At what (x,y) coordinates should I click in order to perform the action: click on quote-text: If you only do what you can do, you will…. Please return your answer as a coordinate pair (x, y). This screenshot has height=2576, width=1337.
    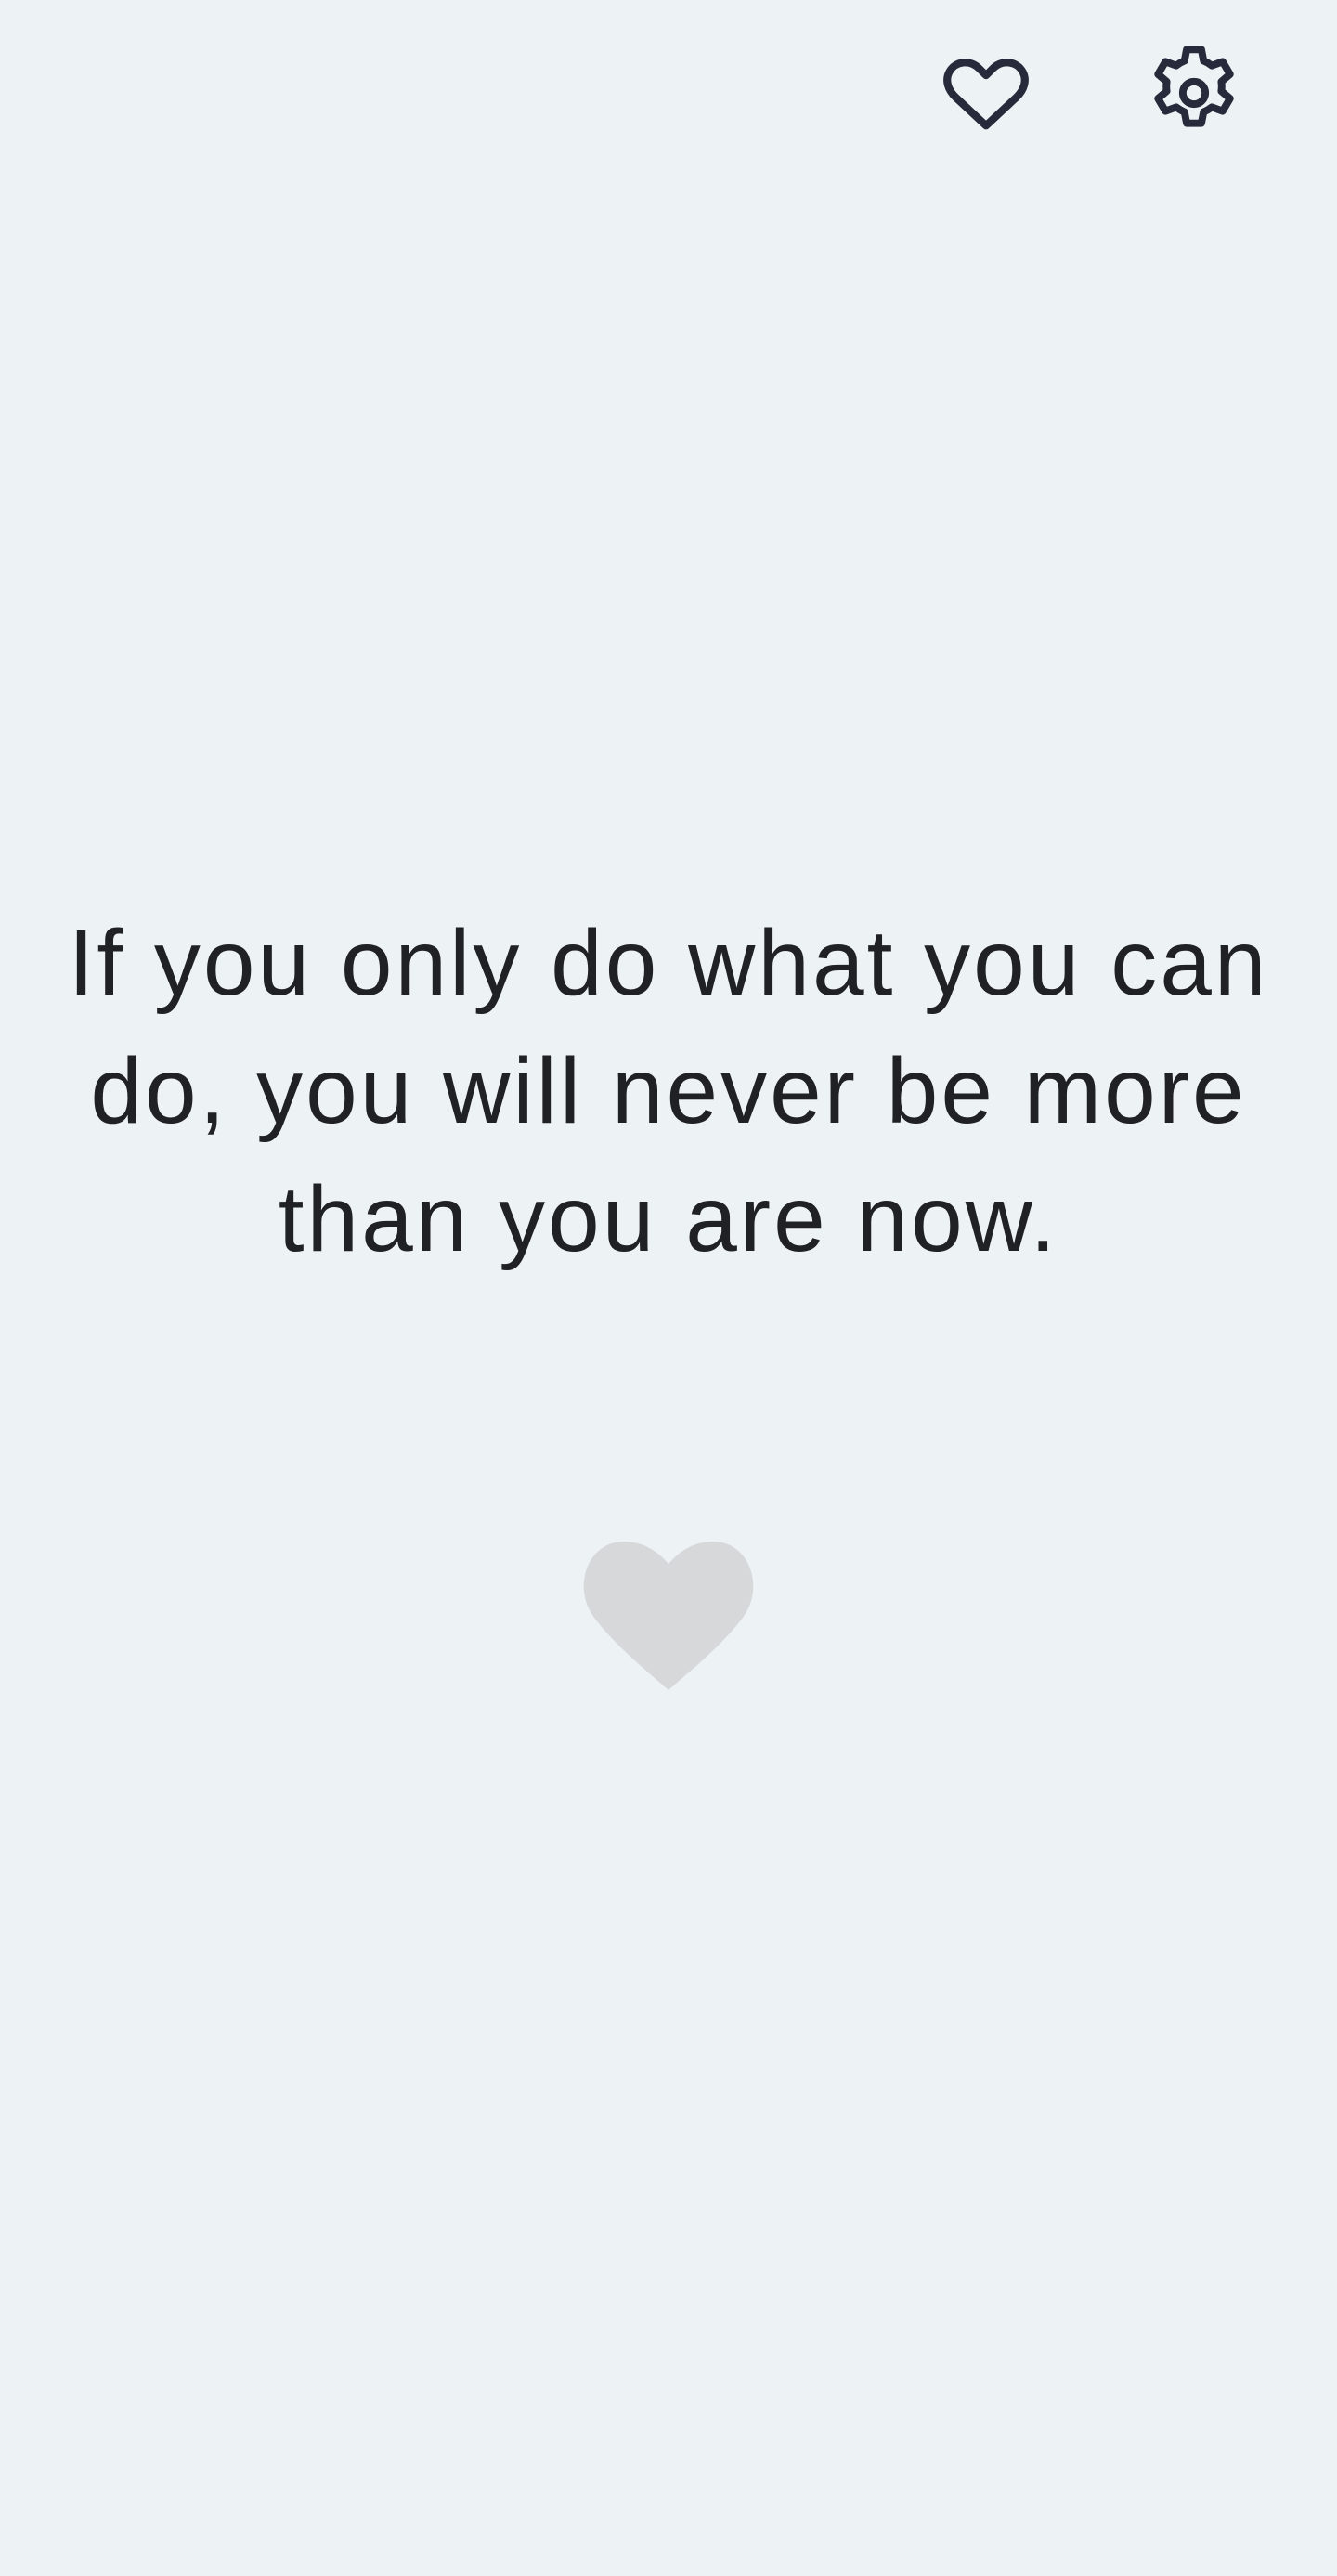
    Looking at the image, I should click on (668, 1091).